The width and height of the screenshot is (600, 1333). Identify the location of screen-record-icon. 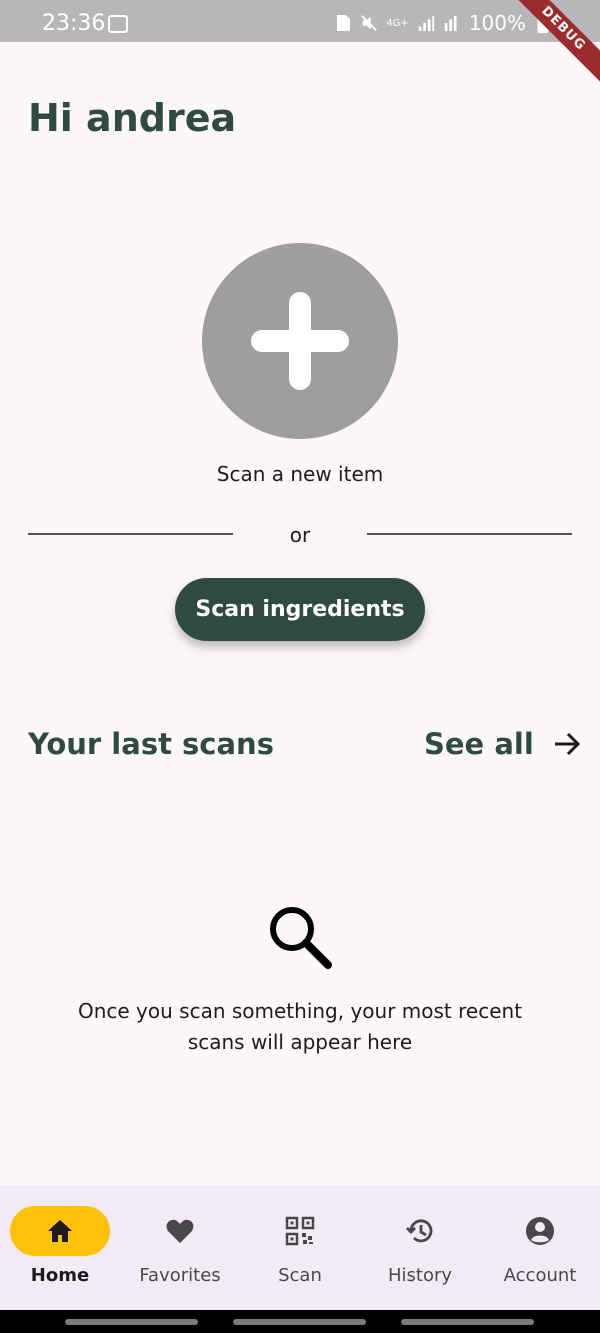
(118, 24).